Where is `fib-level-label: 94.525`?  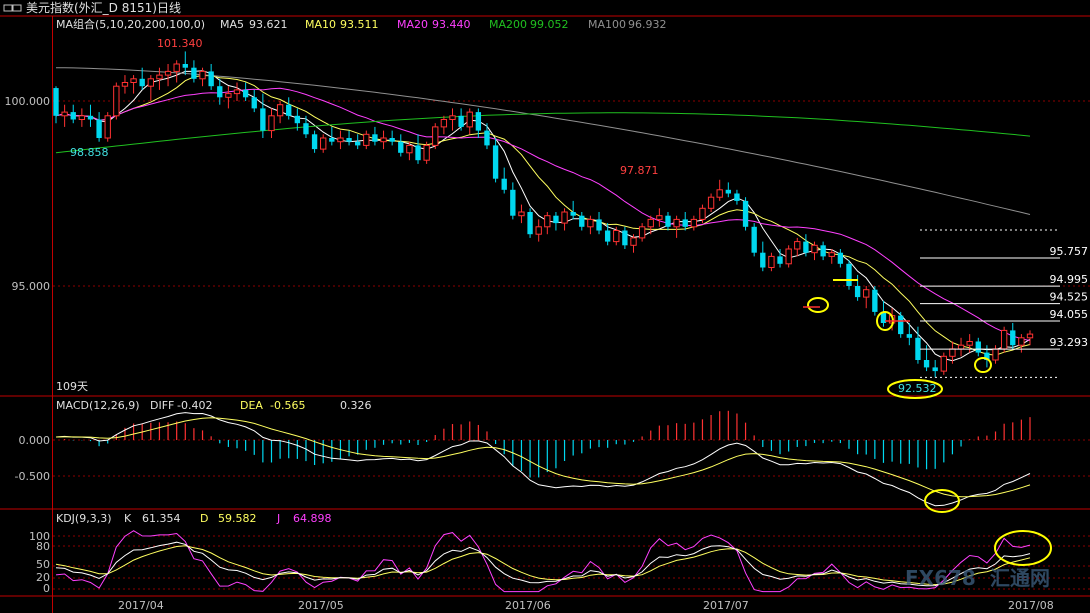 fib-level-label: 94.525 is located at coordinates (1069, 297).